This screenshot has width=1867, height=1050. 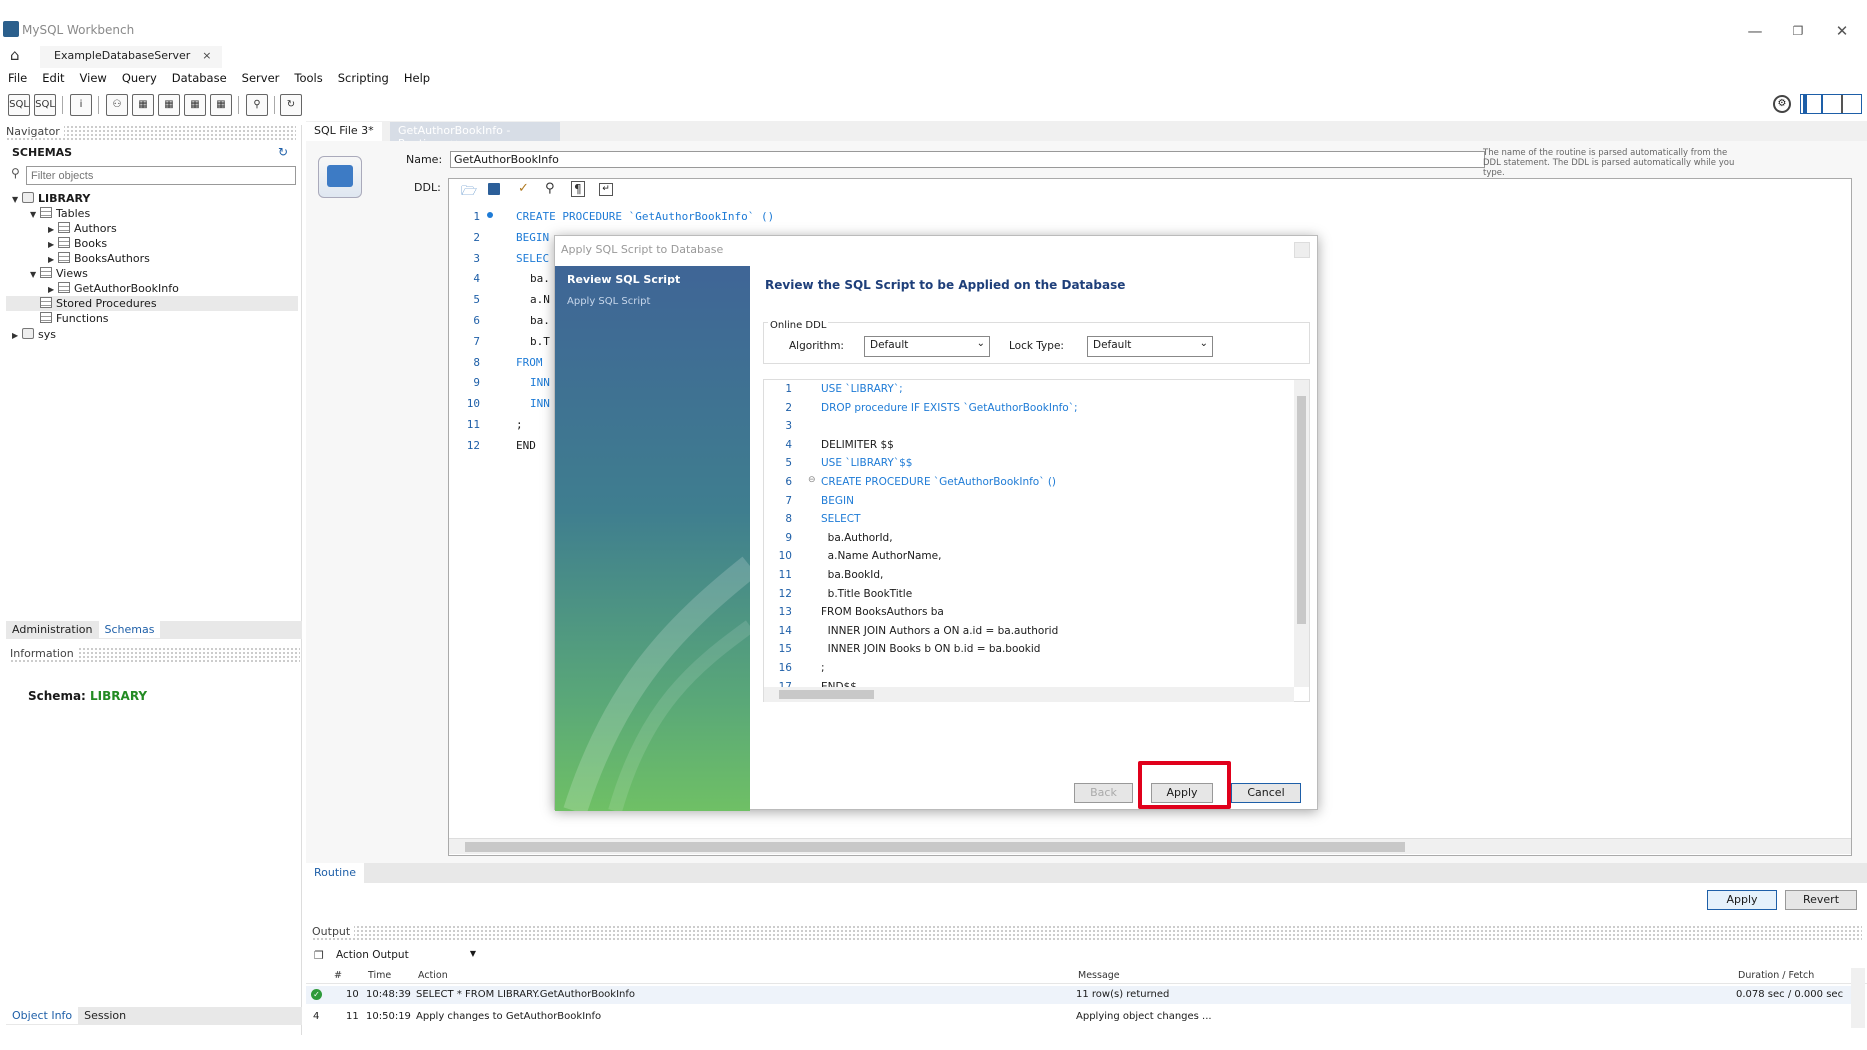 I want to click on new-sql-tab-icon: SQL, so click(x=19, y=105).